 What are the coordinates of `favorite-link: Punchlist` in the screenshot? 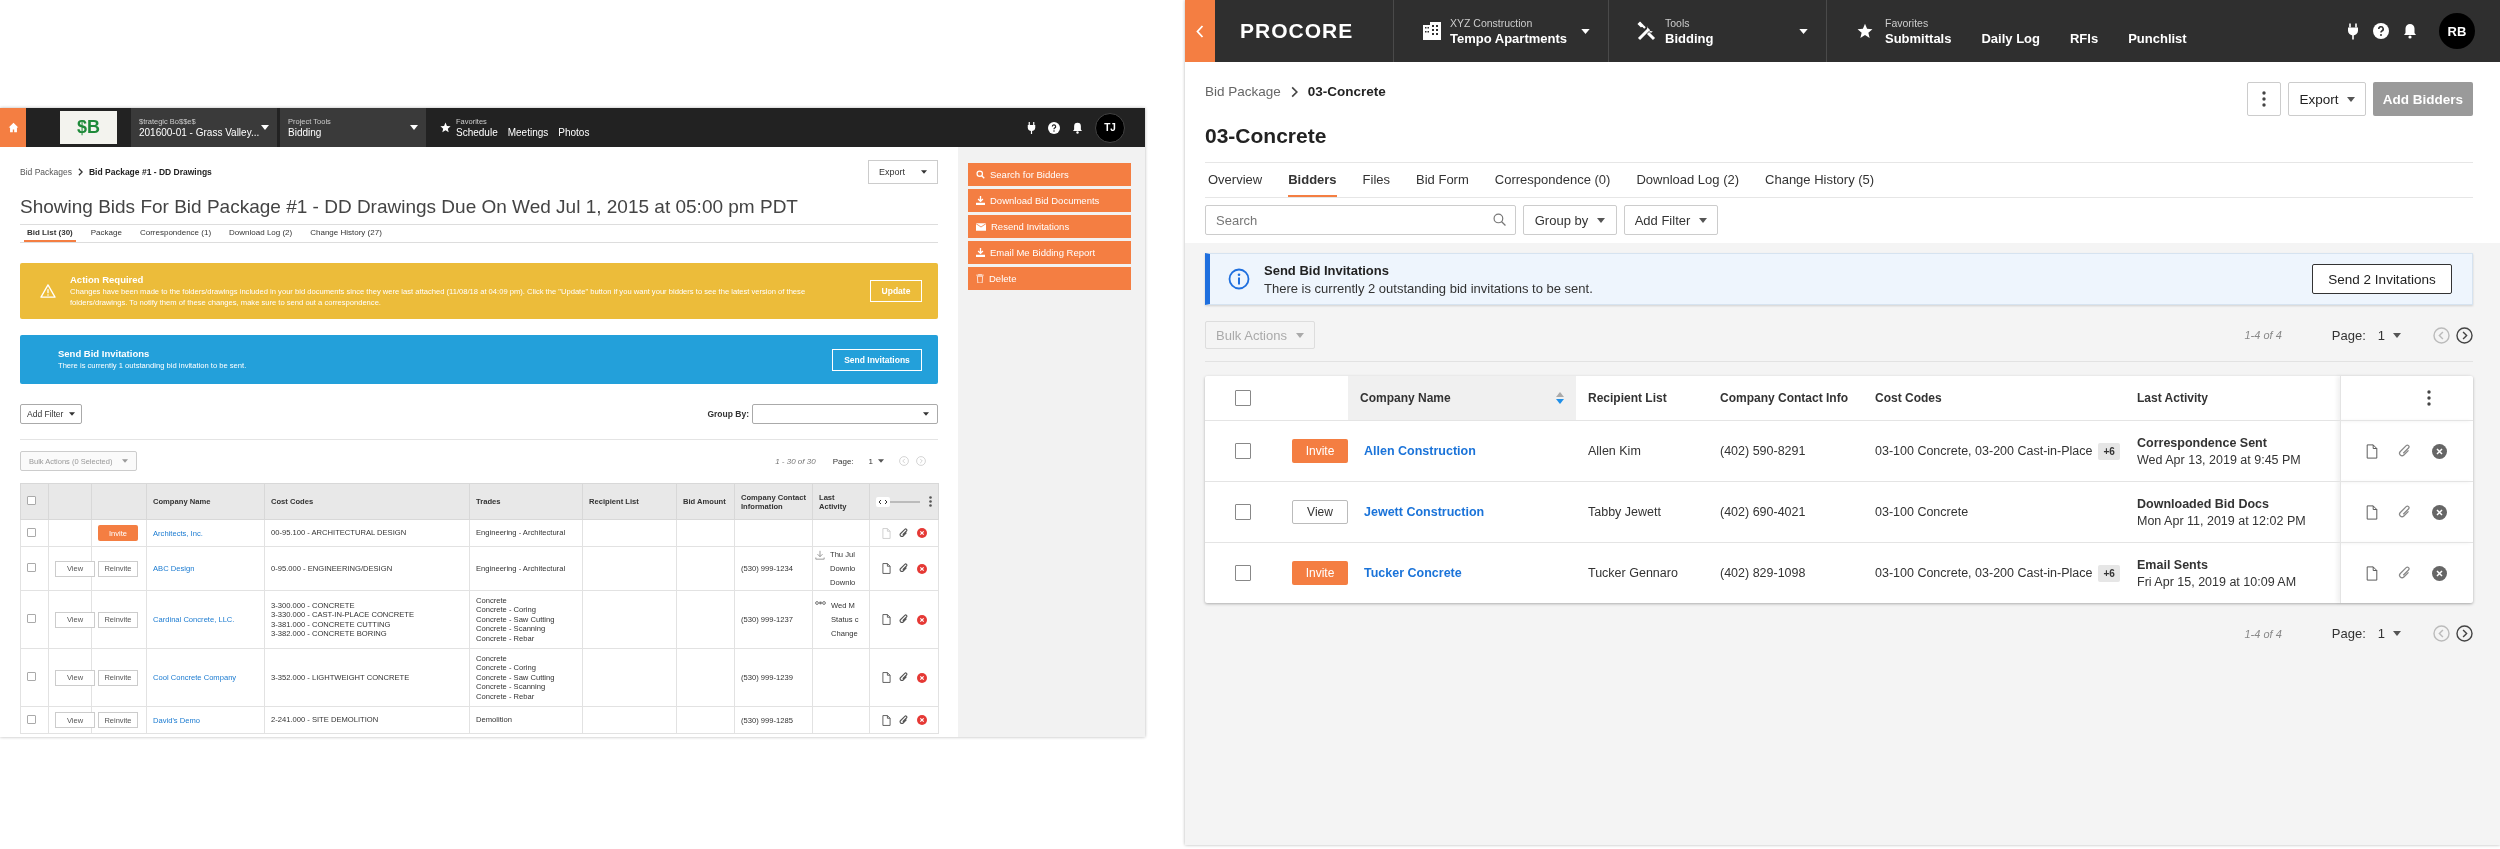 It's located at (2157, 38).